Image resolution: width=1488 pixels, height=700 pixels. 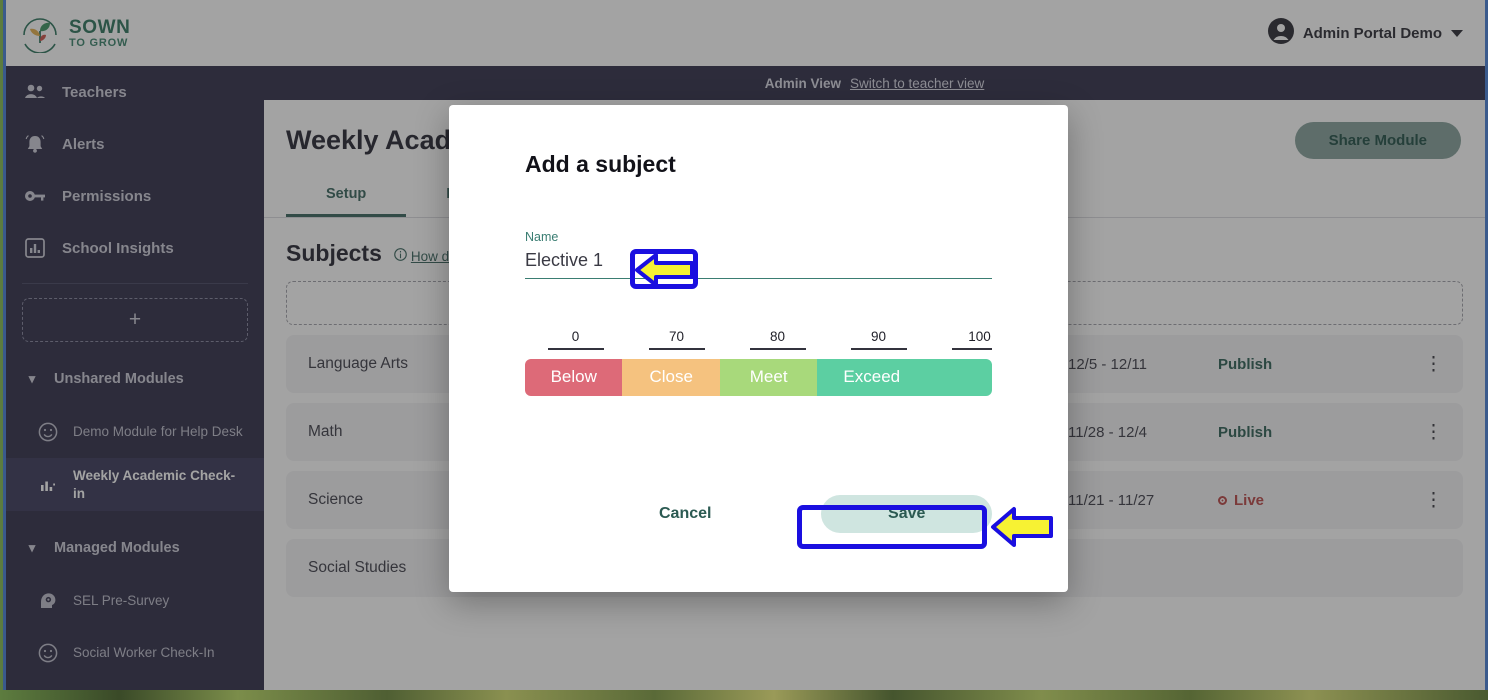 What do you see at coordinates (574, 377) in the screenshot?
I see `band-below: Below` at bounding box center [574, 377].